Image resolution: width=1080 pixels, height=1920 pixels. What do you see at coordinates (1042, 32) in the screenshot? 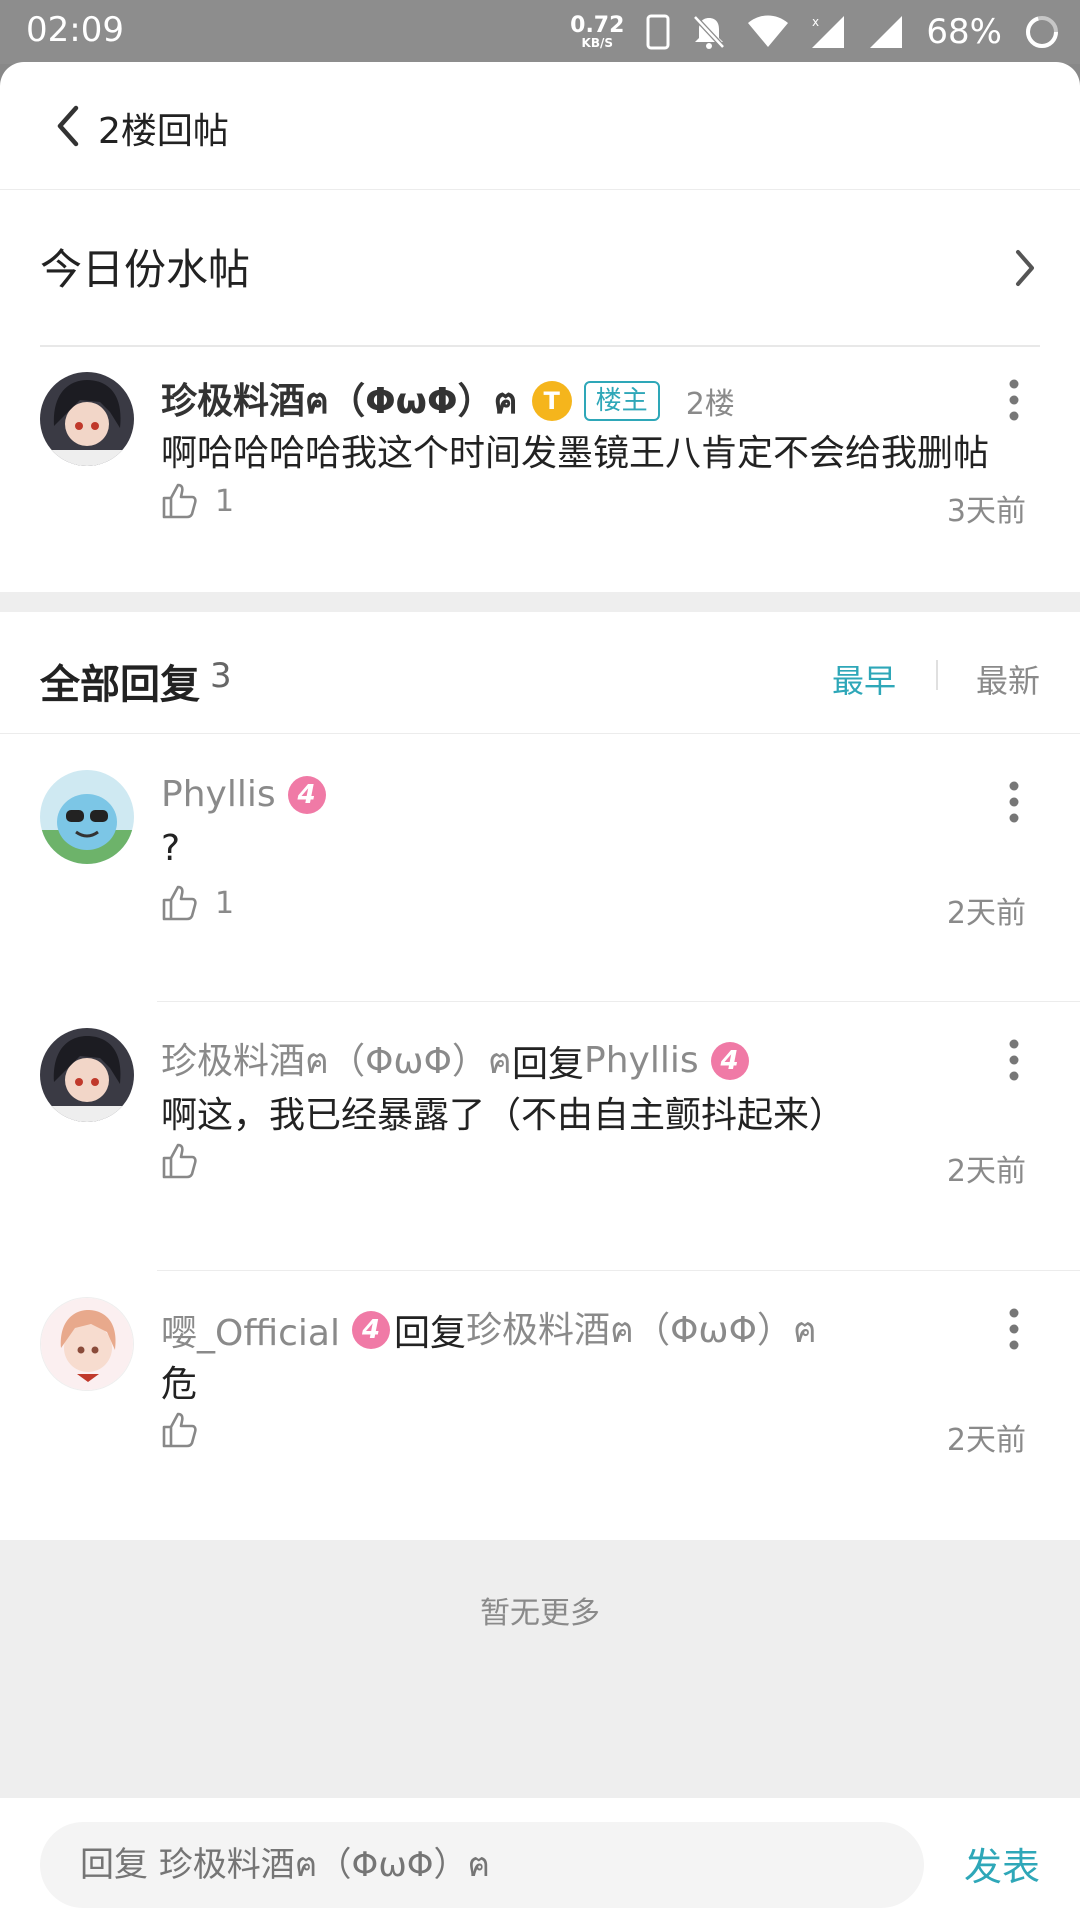
I see `battery-ring-icon` at bounding box center [1042, 32].